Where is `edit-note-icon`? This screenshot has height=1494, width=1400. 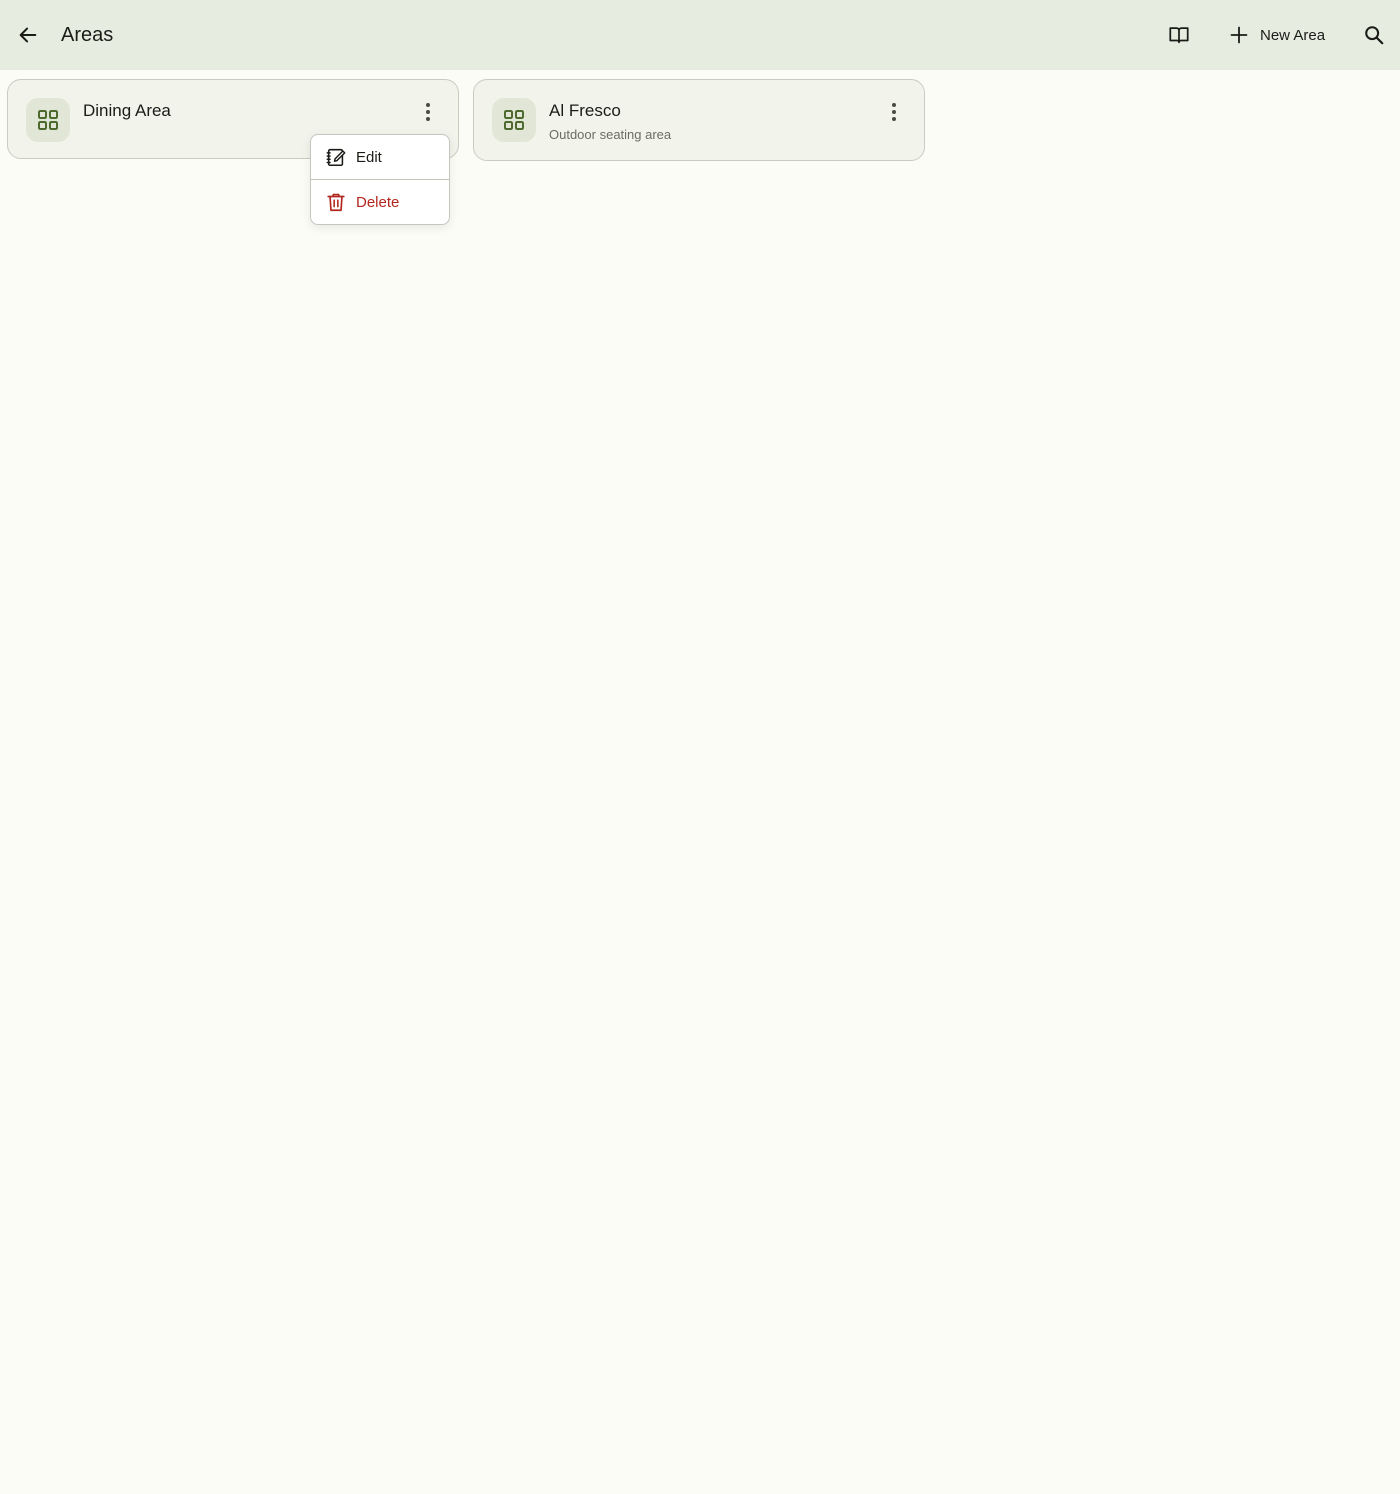
edit-note-icon is located at coordinates (336, 157).